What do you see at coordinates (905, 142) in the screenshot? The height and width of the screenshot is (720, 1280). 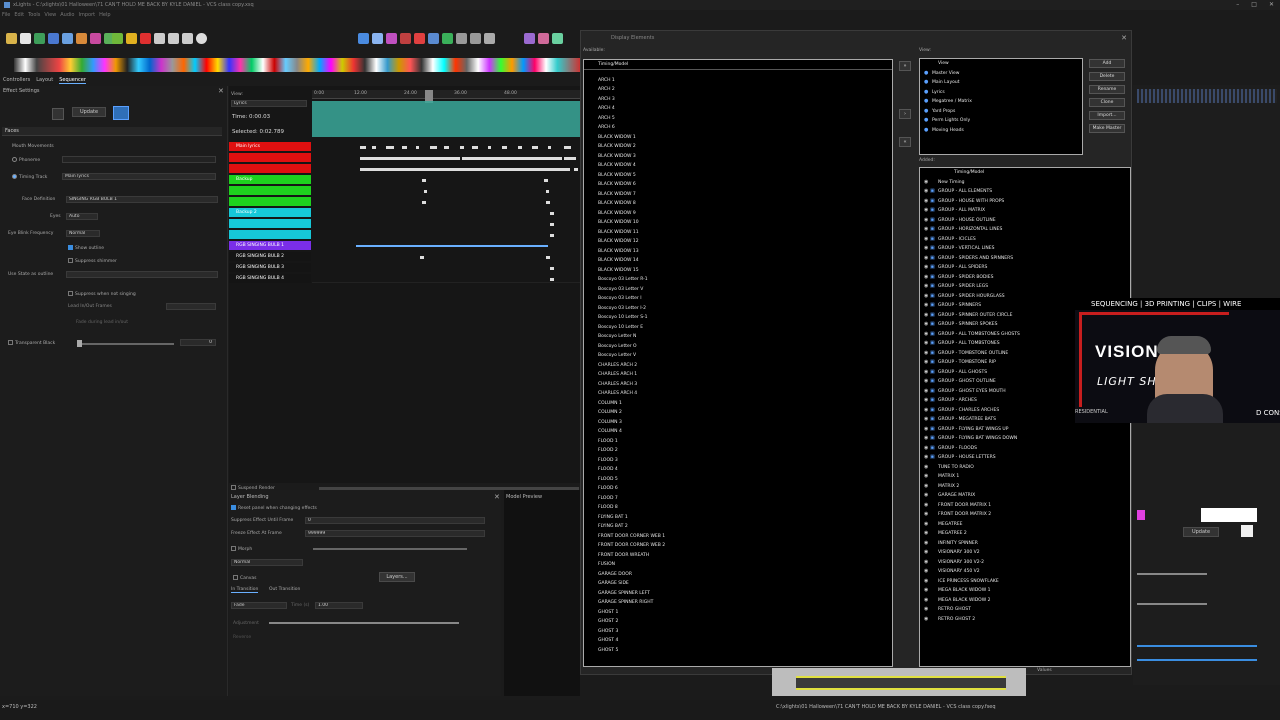 I see `remove-arrow-icon: «` at bounding box center [905, 142].